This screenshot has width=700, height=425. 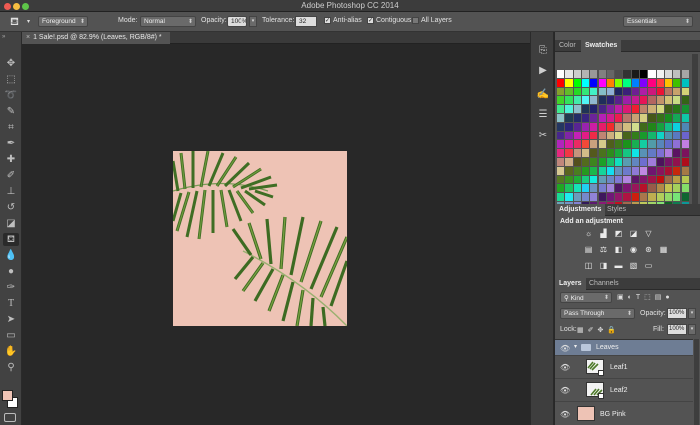 I want to click on selective-color-icon: ▧, so click(x=633, y=266).